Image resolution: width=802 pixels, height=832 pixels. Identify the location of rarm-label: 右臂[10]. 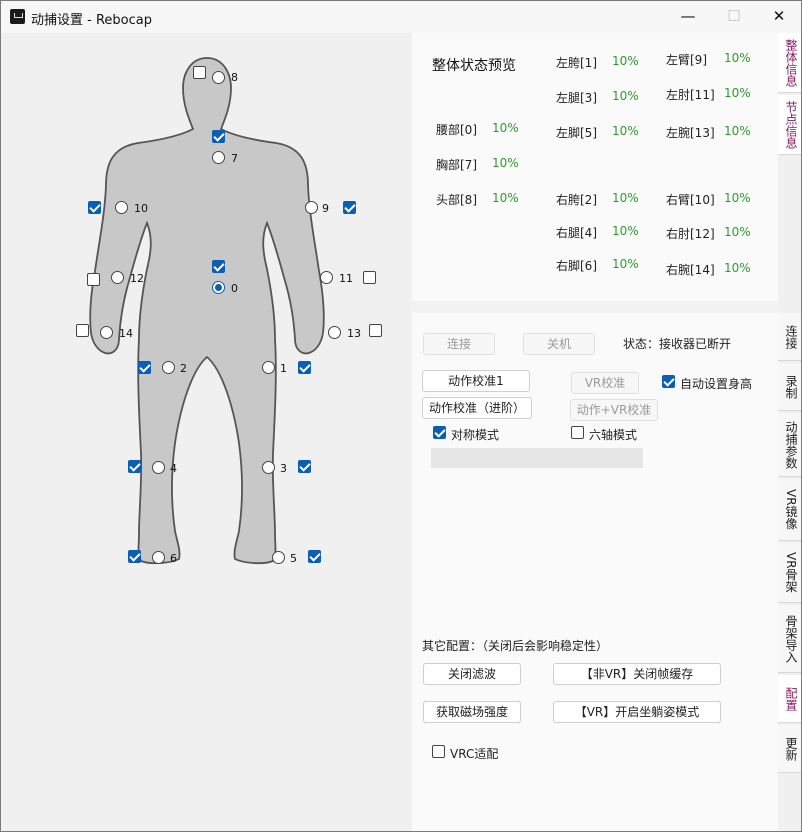
(690, 200).